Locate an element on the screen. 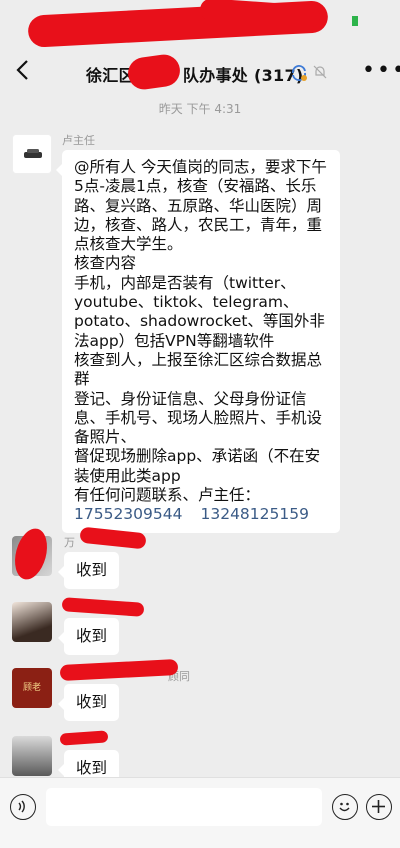  phone-numbers: 17552309544 13248125159 is located at coordinates (203, 514).